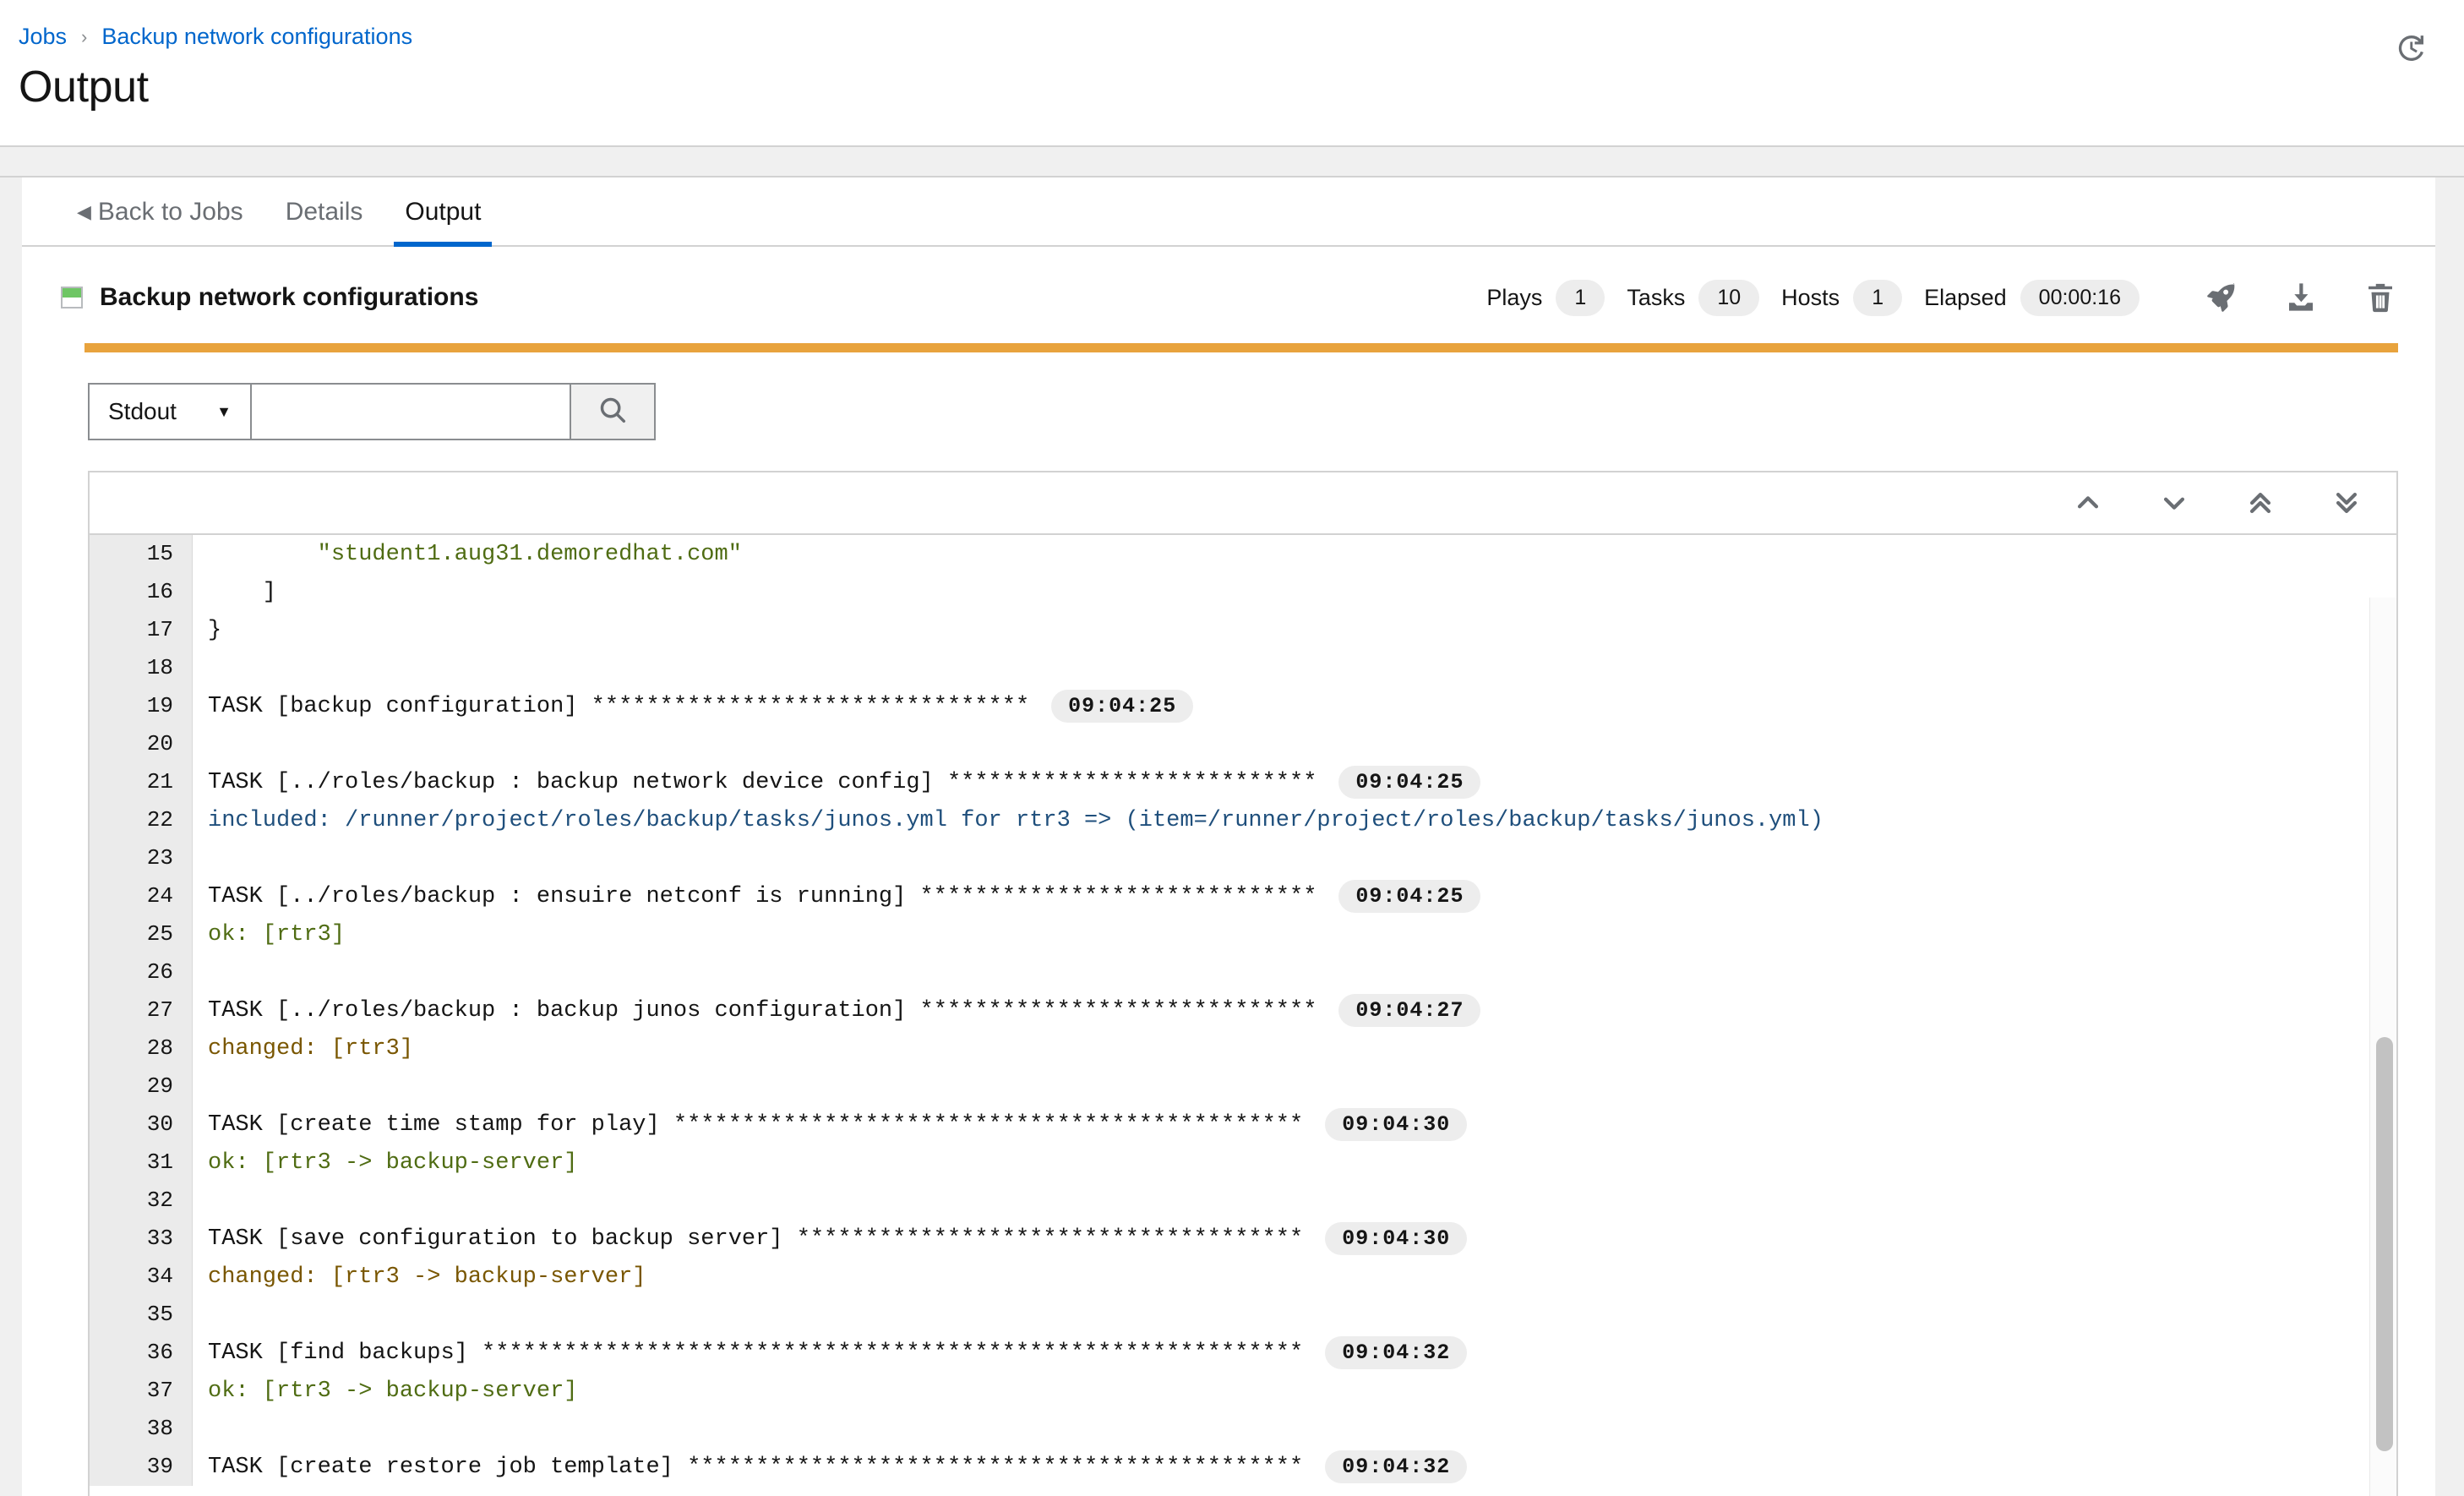 The width and height of the screenshot is (2464, 1496). I want to click on breadcrumb: Jobs › Backup network configurations, so click(1224, 31).